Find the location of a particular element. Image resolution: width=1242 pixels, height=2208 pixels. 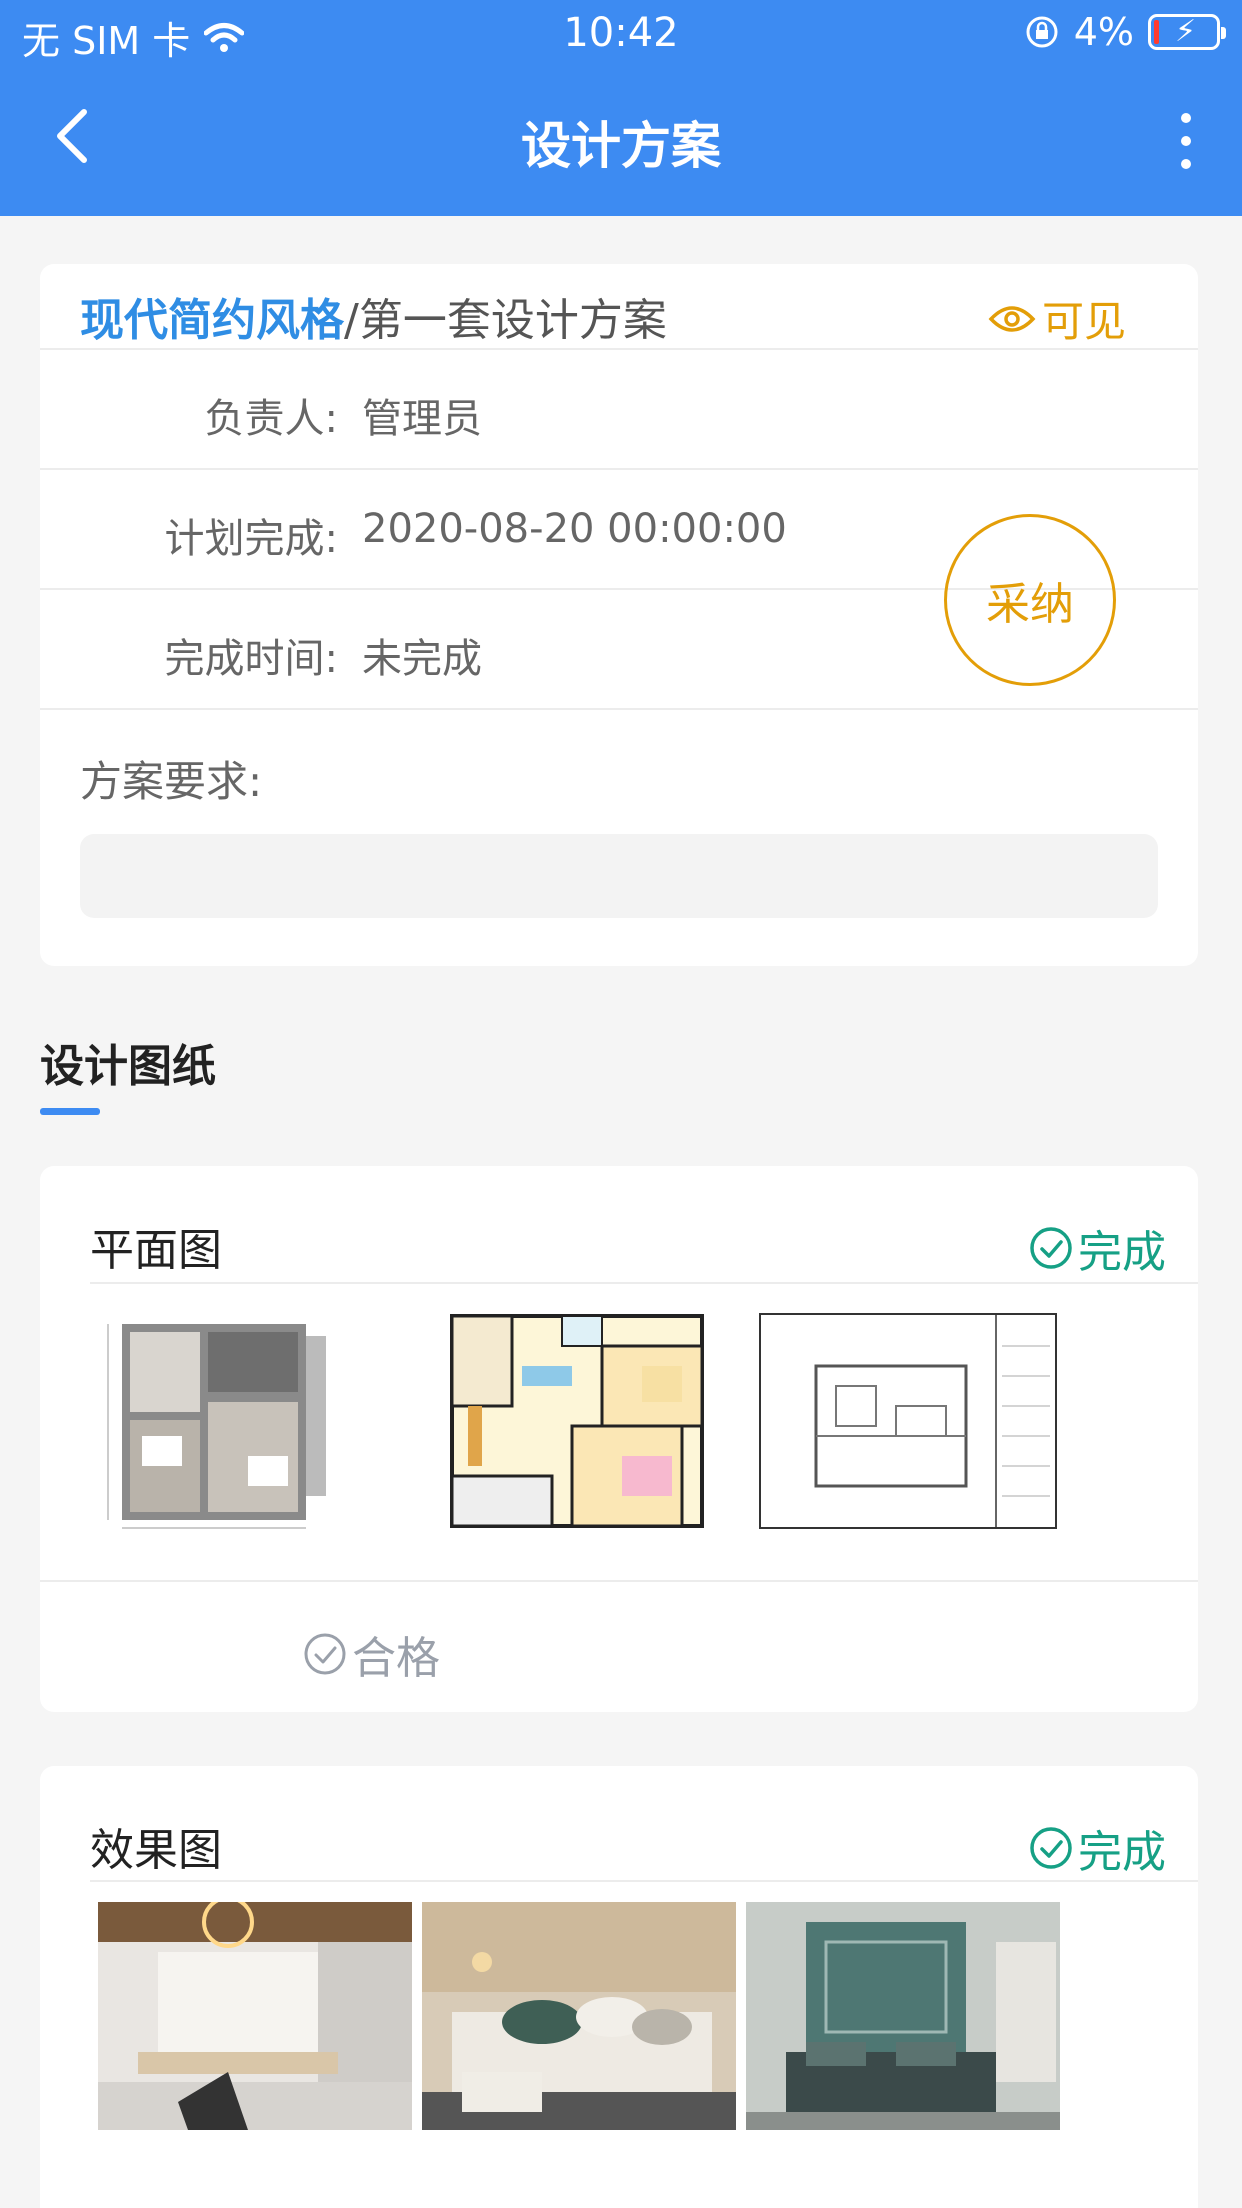

app-header: 无 SIM 卡 10:42 4% ⚡ 设计方案 is located at coordinates (621, 108).